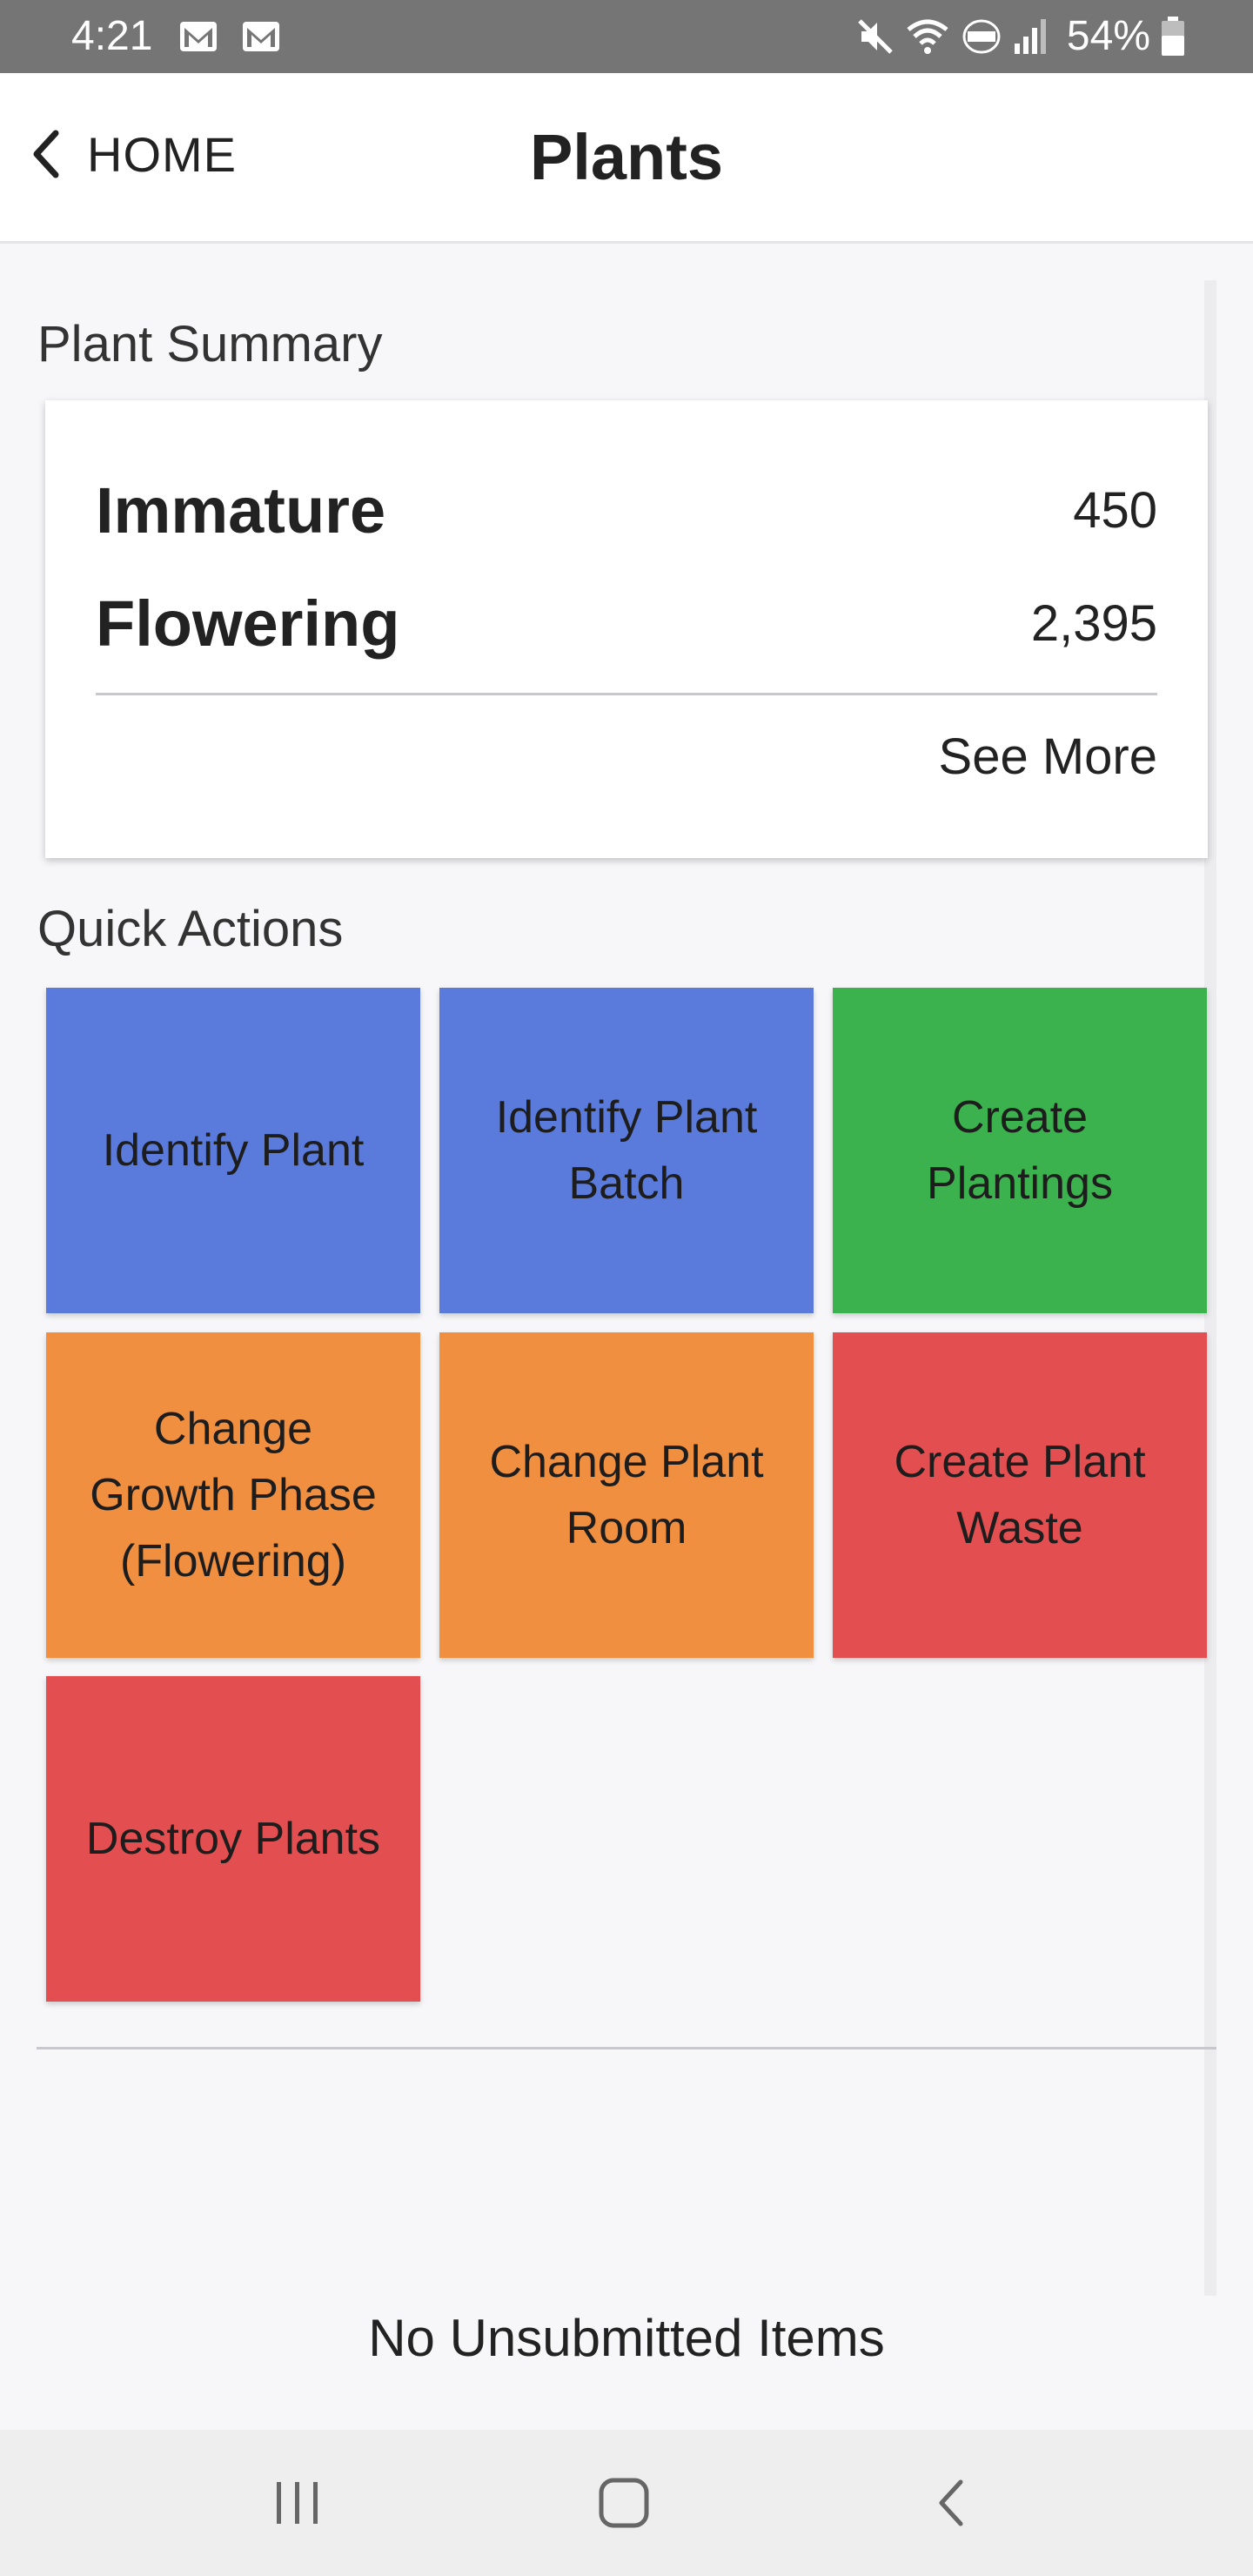  Describe the element at coordinates (626, 37) in the screenshot. I see `status-bar: 4:21 54%` at that location.